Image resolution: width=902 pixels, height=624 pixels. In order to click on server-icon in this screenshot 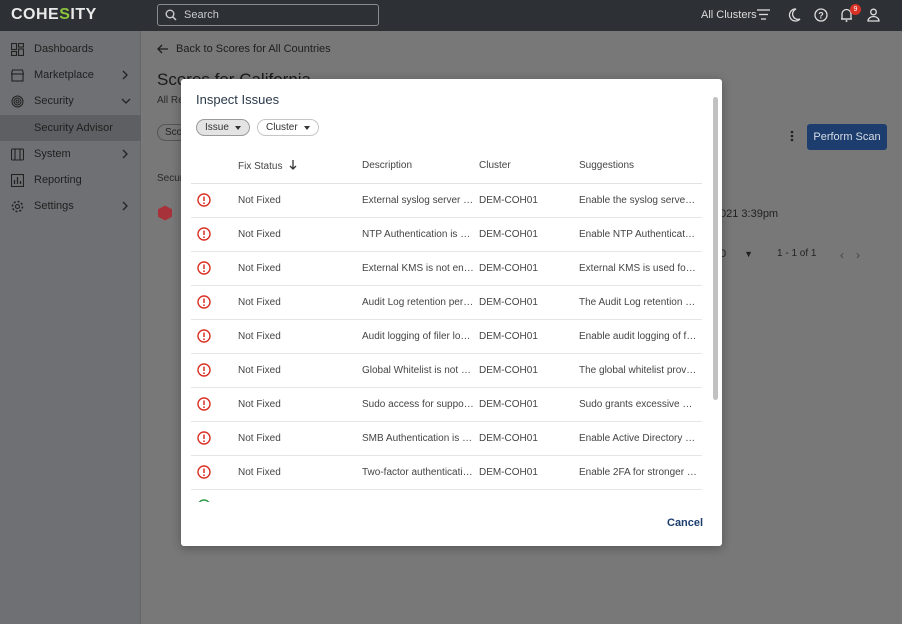, I will do `click(17, 154)`.